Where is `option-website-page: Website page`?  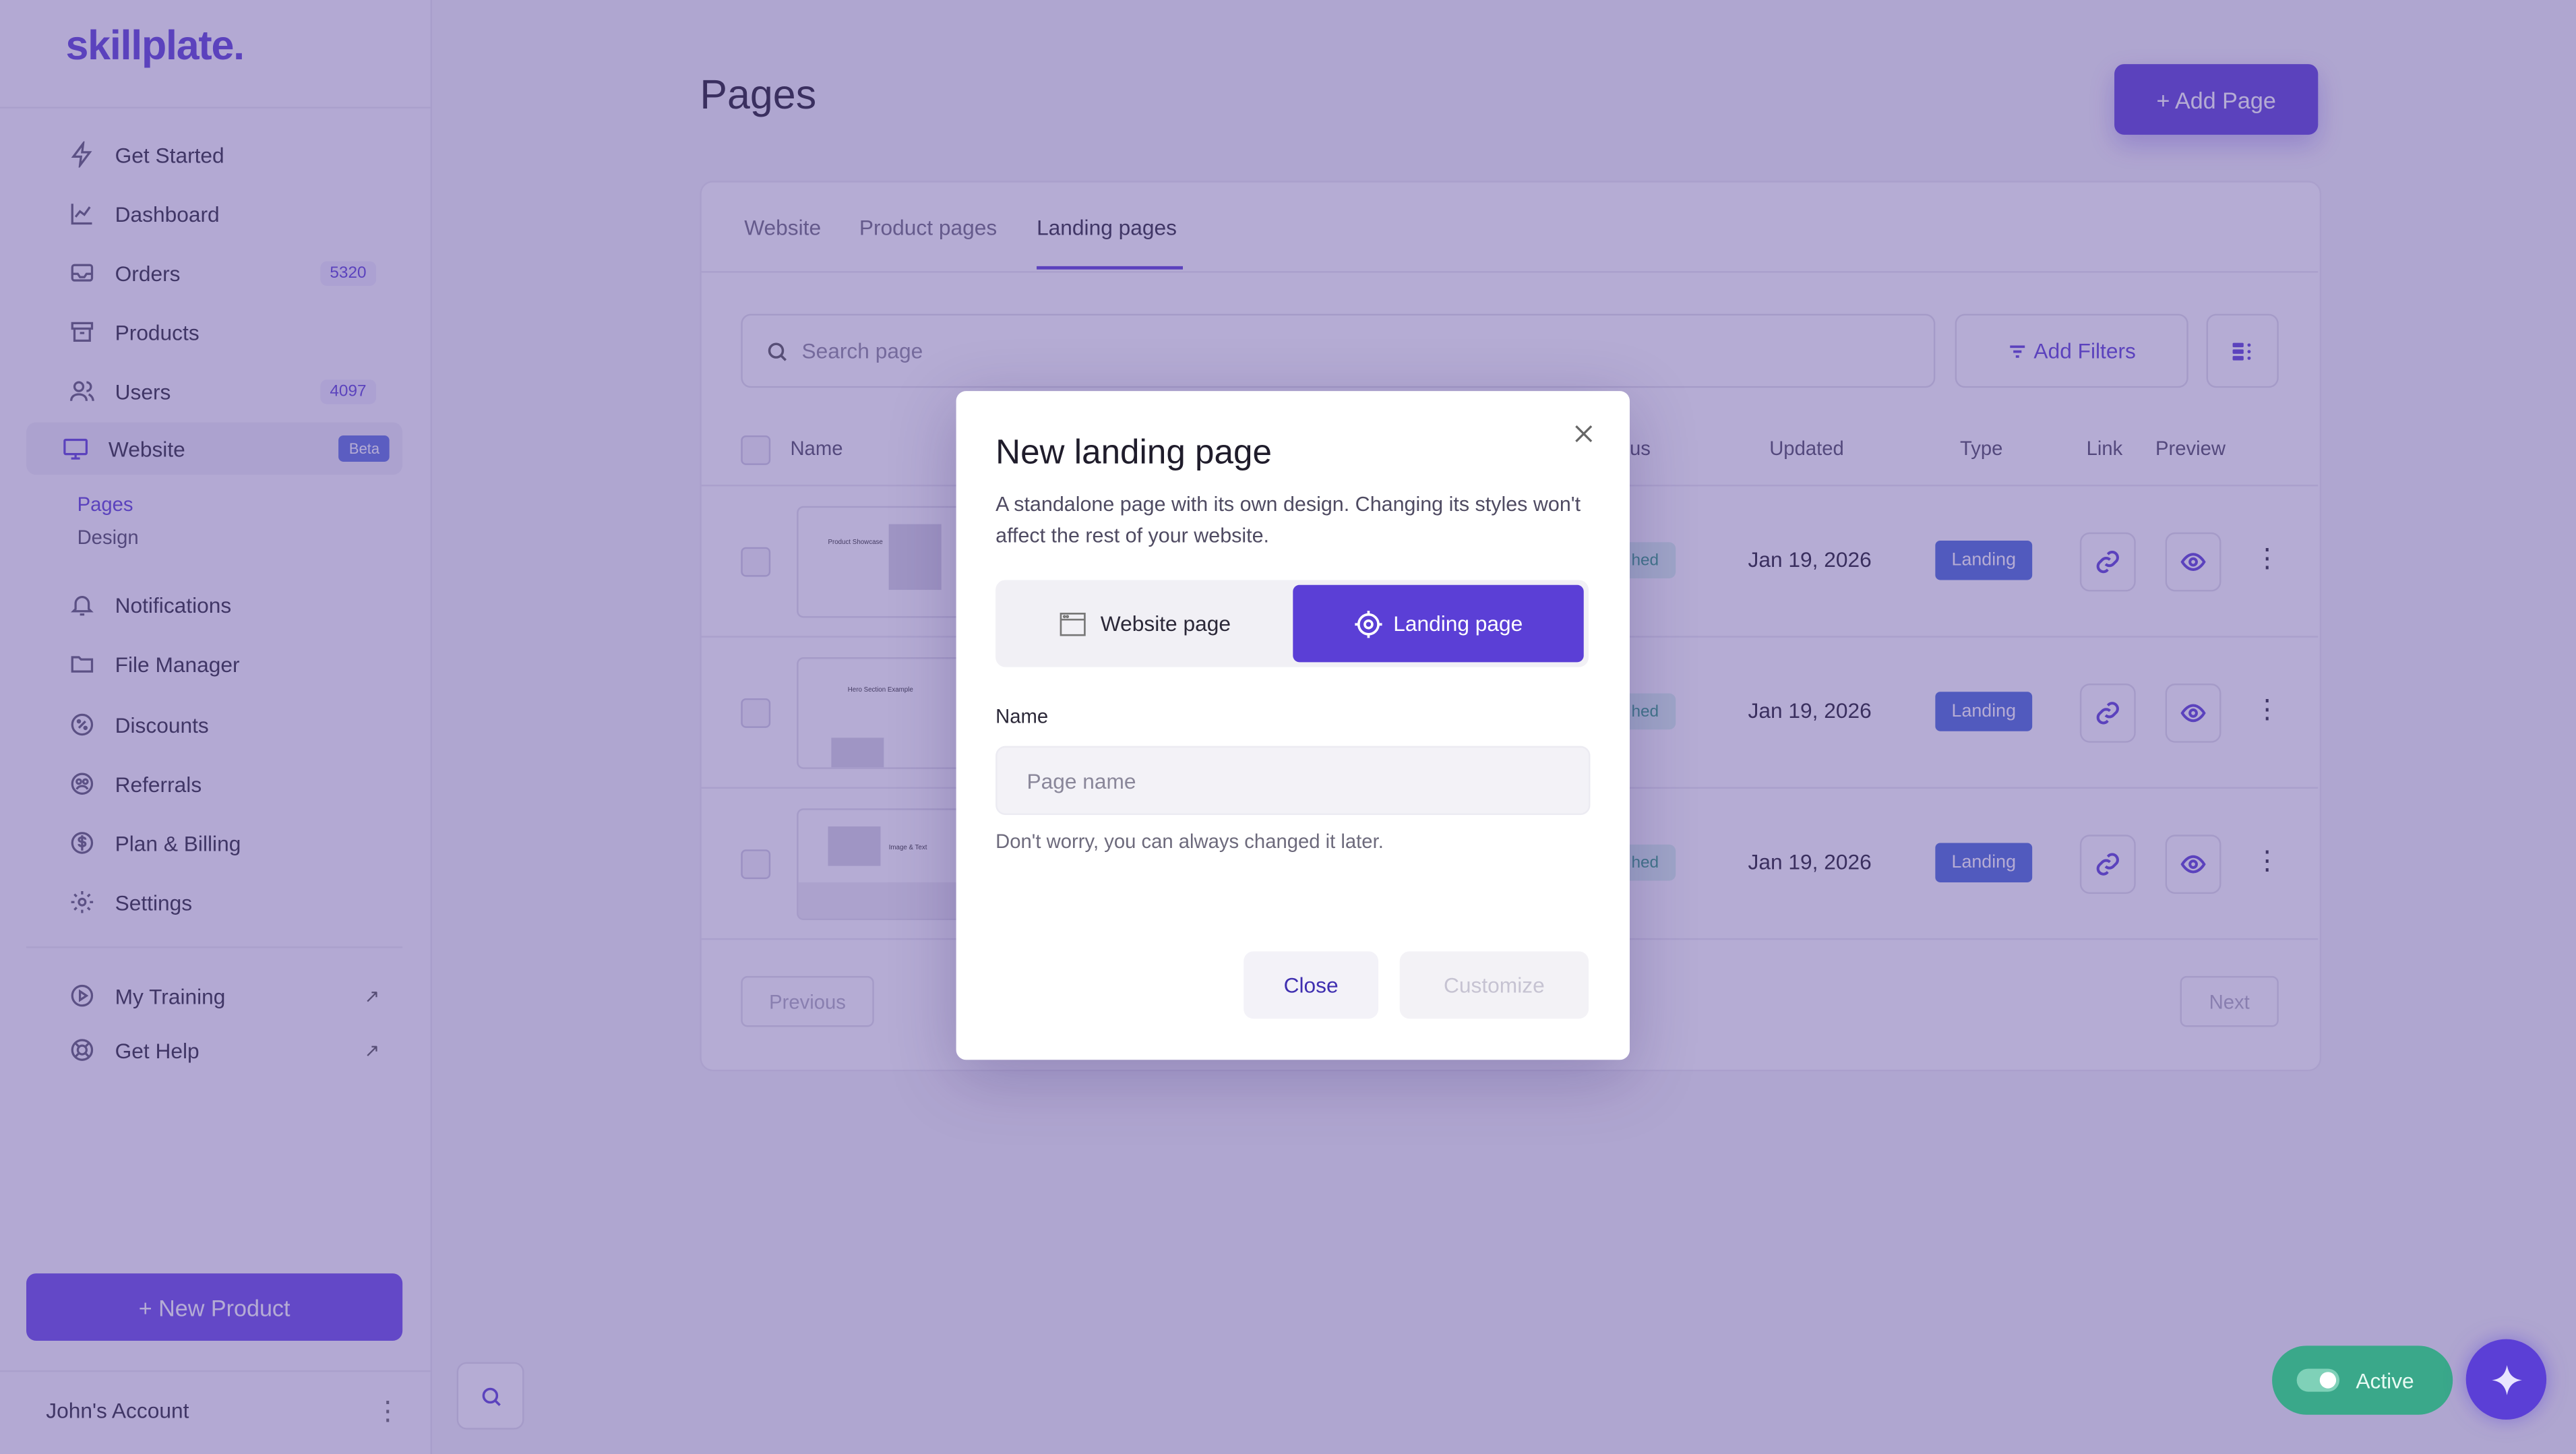
option-website-page: Website page is located at coordinates (1144, 624).